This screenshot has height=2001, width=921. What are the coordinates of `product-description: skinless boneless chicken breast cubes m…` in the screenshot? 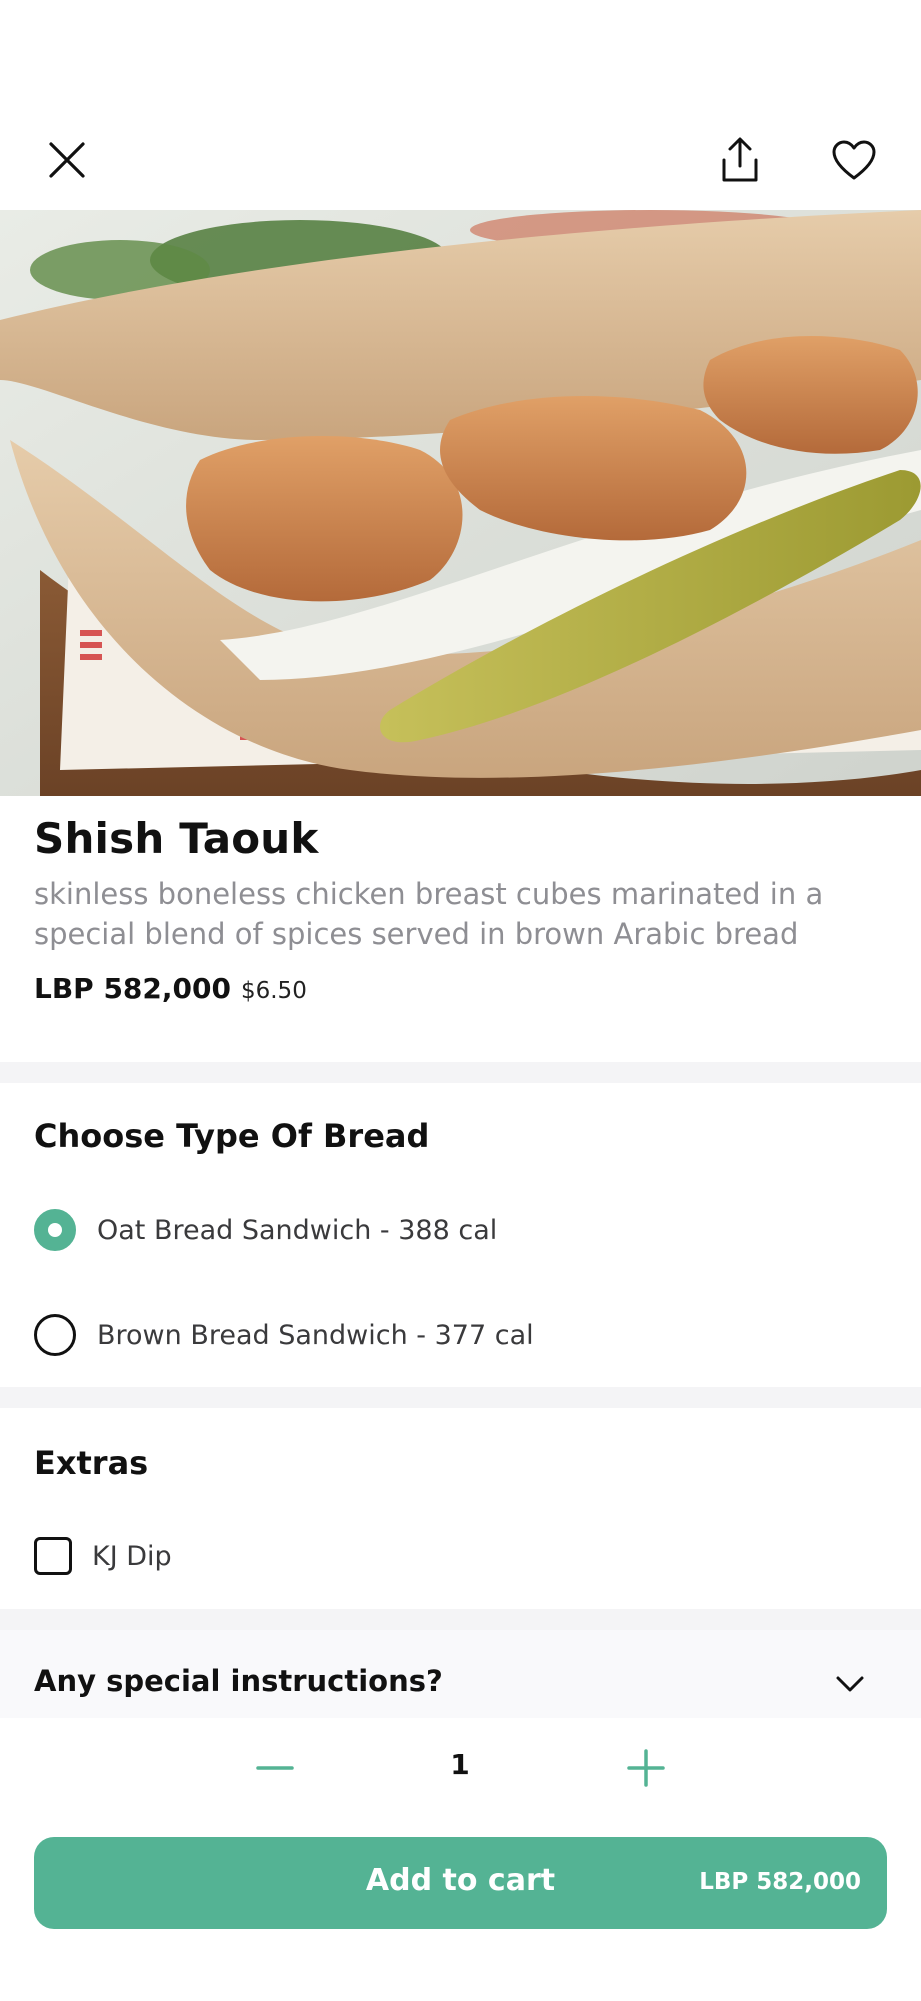 It's located at (429, 914).